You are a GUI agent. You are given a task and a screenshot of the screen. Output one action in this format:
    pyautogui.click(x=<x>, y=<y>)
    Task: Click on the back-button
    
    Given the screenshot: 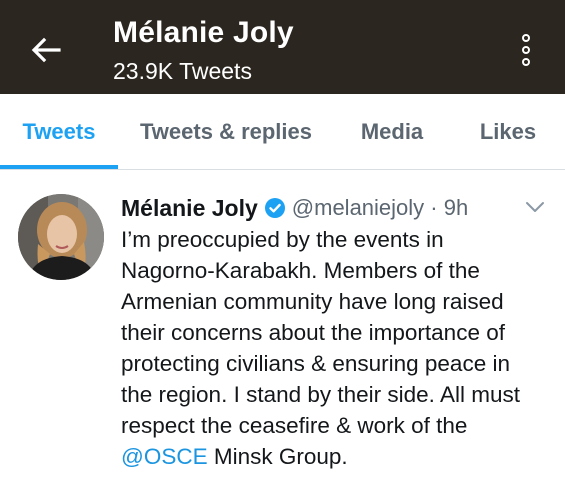 What is the action you would take?
    pyautogui.click(x=46, y=50)
    